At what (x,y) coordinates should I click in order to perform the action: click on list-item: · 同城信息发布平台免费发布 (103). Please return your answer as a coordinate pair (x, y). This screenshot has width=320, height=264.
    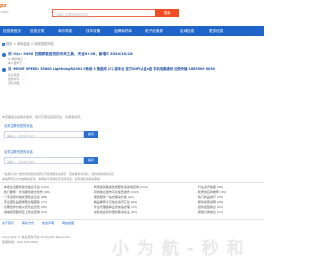
    Looking at the image, I should click on (115, 192).